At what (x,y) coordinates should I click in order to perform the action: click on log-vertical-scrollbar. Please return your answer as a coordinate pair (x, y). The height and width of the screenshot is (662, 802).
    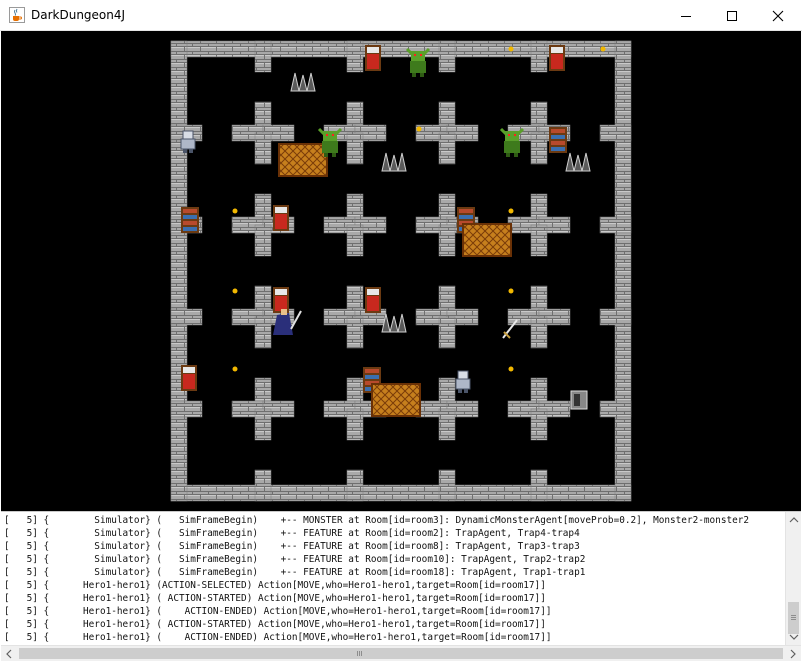
    Looking at the image, I should click on (793, 578).